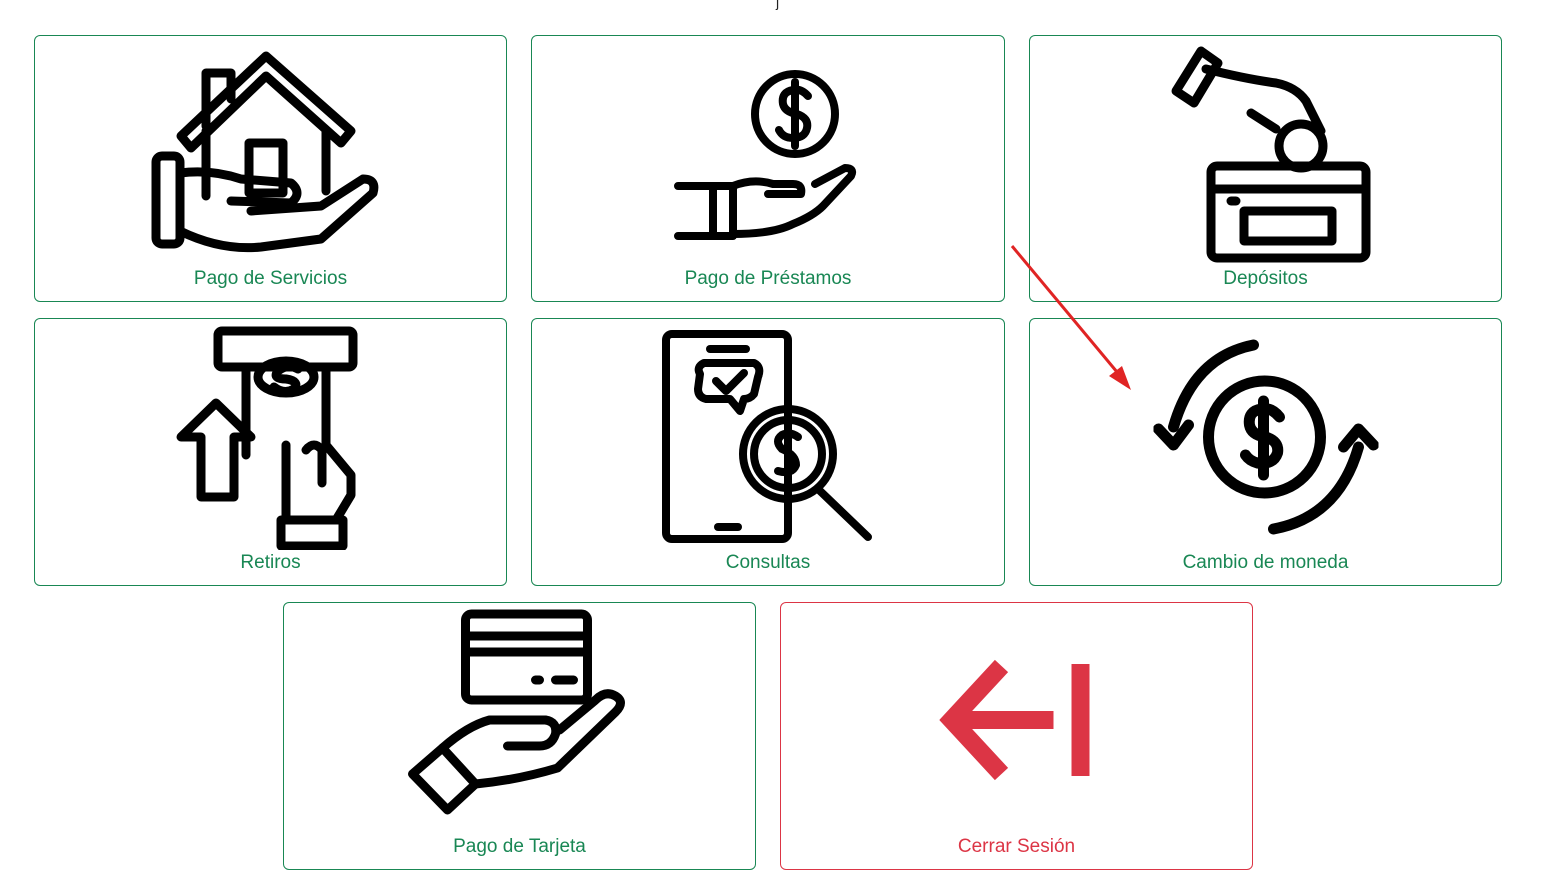 The width and height of the screenshot is (1558, 879). I want to click on menu-card-pago-prestamos: Pago de Préstamos, so click(768, 168).